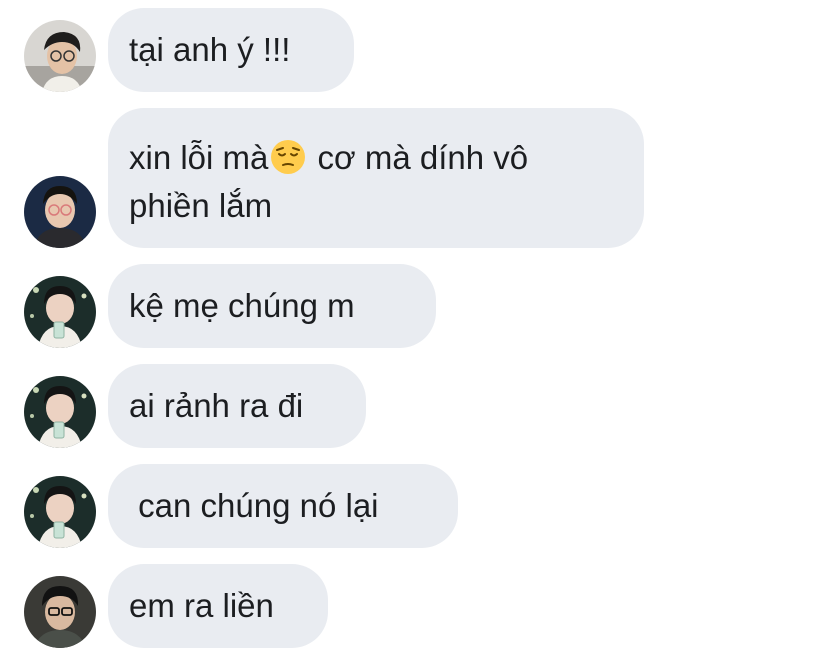  What do you see at coordinates (210, 49) in the screenshot?
I see `message-text: tại anh ý !!!` at bounding box center [210, 49].